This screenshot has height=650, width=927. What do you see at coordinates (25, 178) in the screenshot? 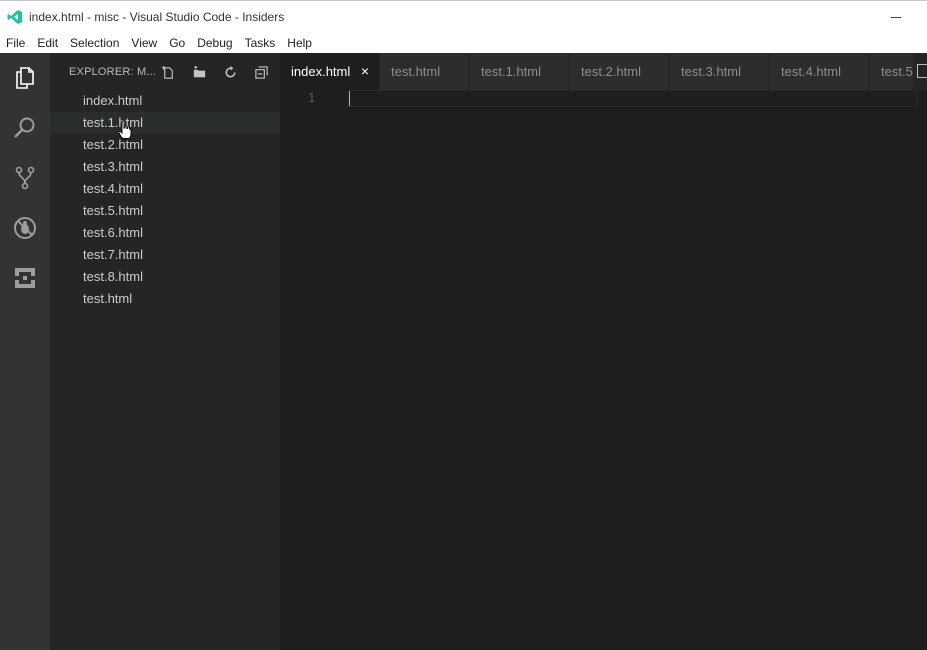
I see `source-control-icon` at bounding box center [25, 178].